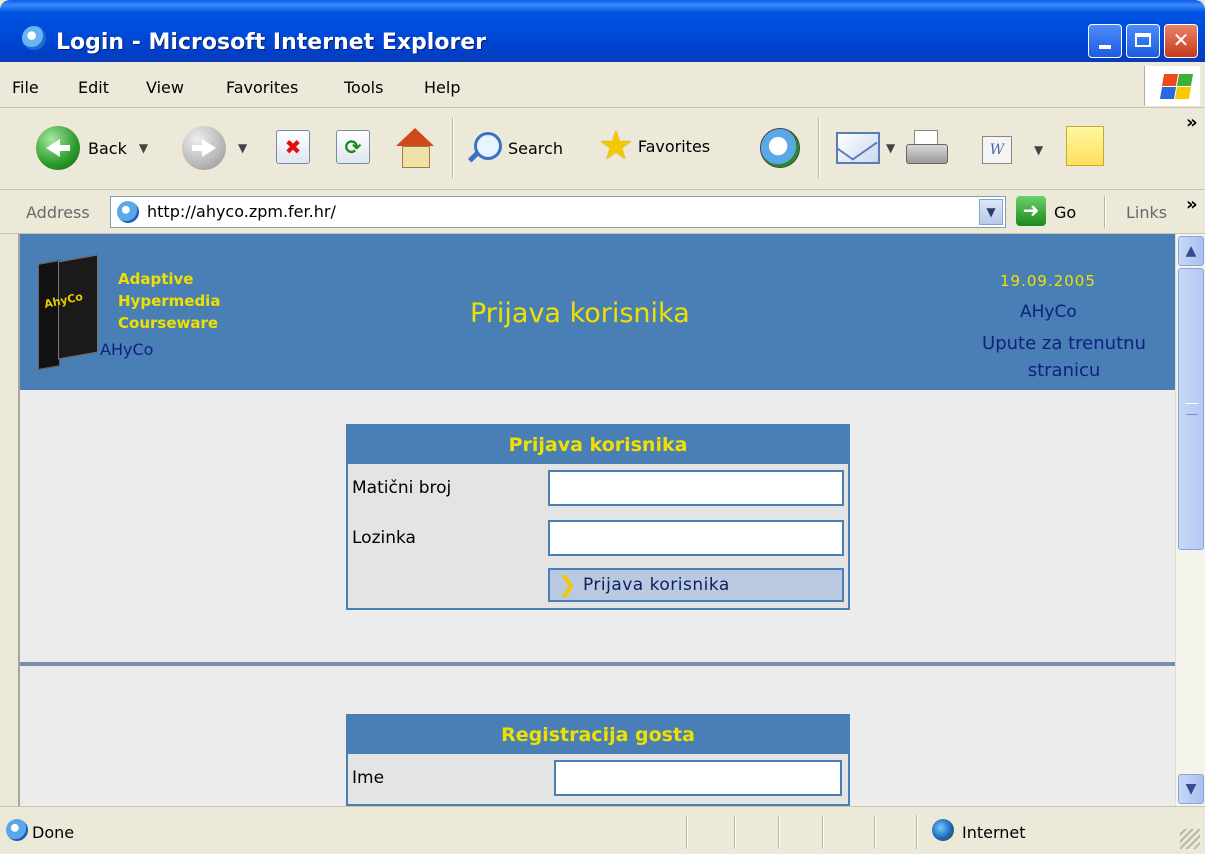  I want to click on history-button, so click(780, 148).